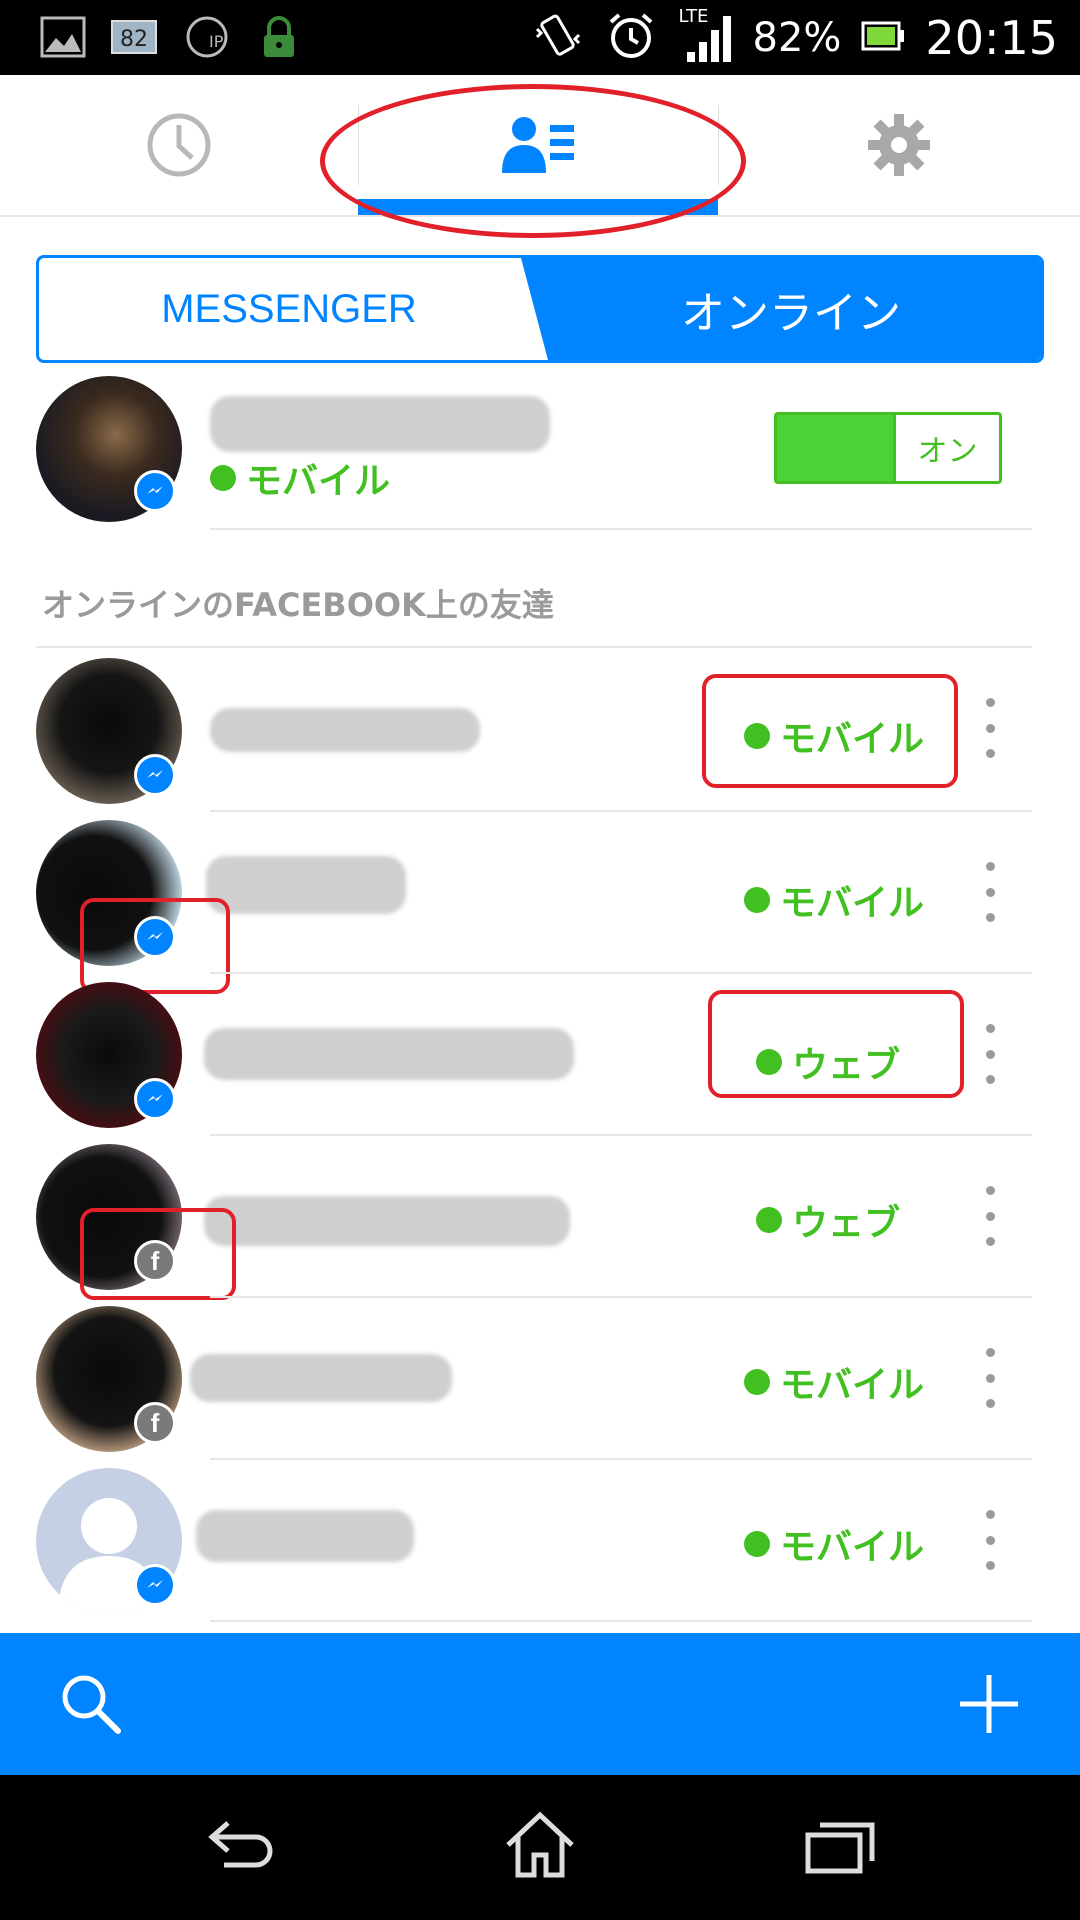 The height and width of the screenshot is (1920, 1080). I want to click on status-bar: 82 IP LTE 82% 20:15, so click(540, 37).